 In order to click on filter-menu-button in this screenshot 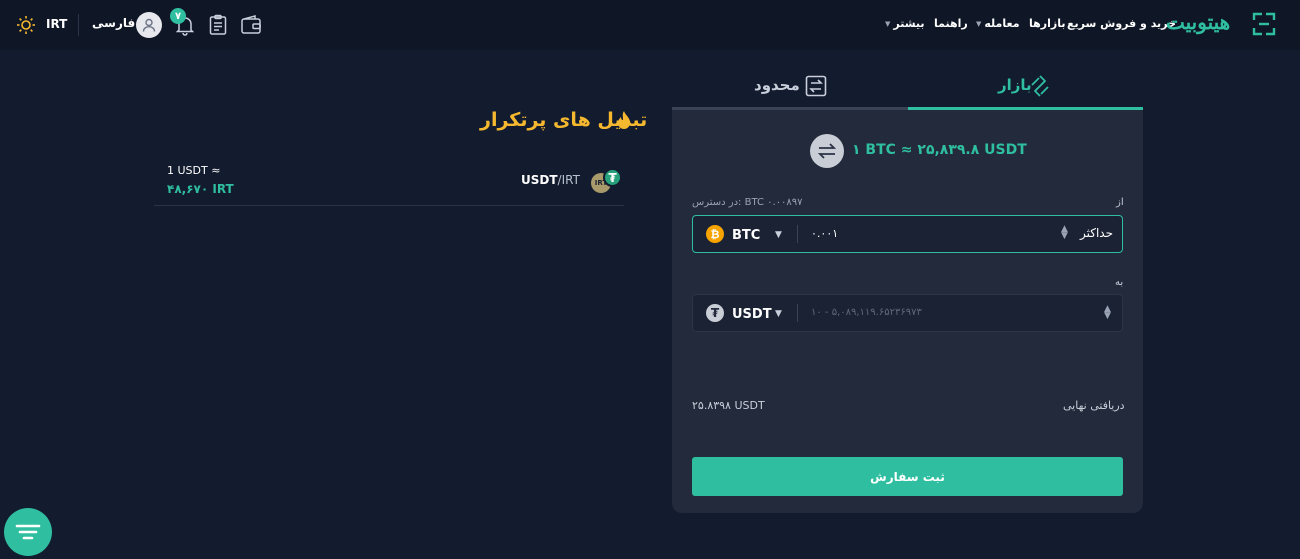, I will do `click(28, 532)`.